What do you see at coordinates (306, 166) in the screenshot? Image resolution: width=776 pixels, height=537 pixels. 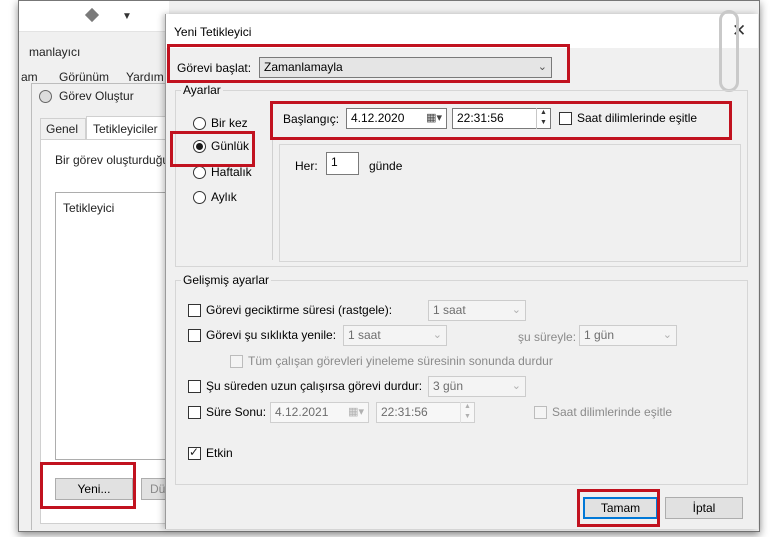 I see `recur-every-label: Her:` at bounding box center [306, 166].